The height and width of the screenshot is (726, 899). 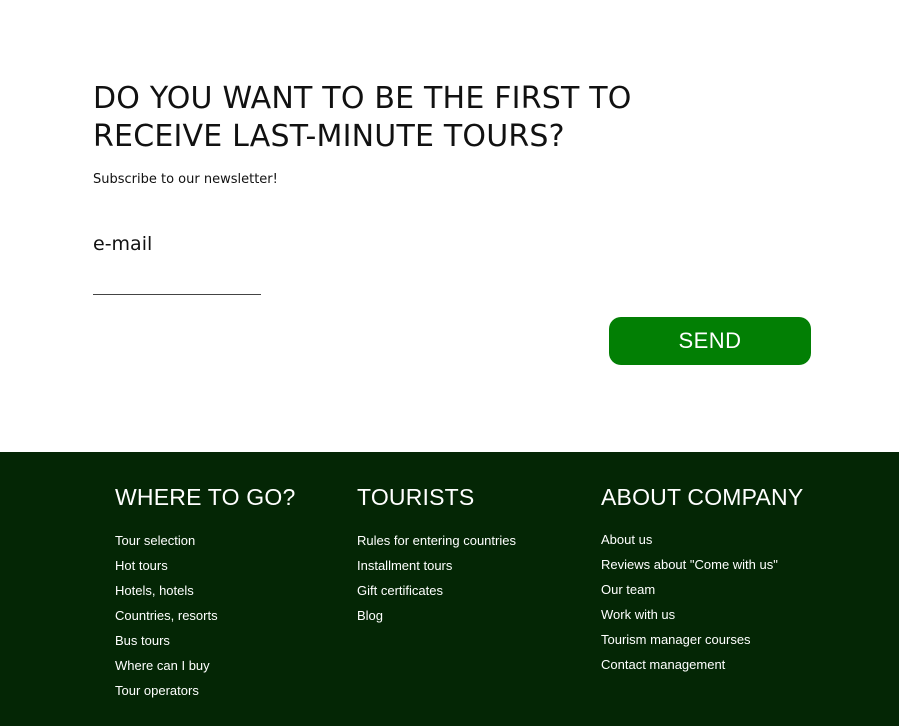 What do you see at coordinates (123, 244) in the screenshot?
I see `email-label: e-mail` at bounding box center [123, 244].